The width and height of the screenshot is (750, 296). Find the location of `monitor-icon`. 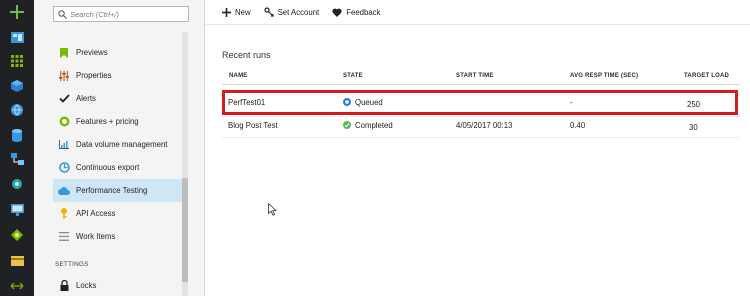

monitor-icon is located at coordinates (17, 210).